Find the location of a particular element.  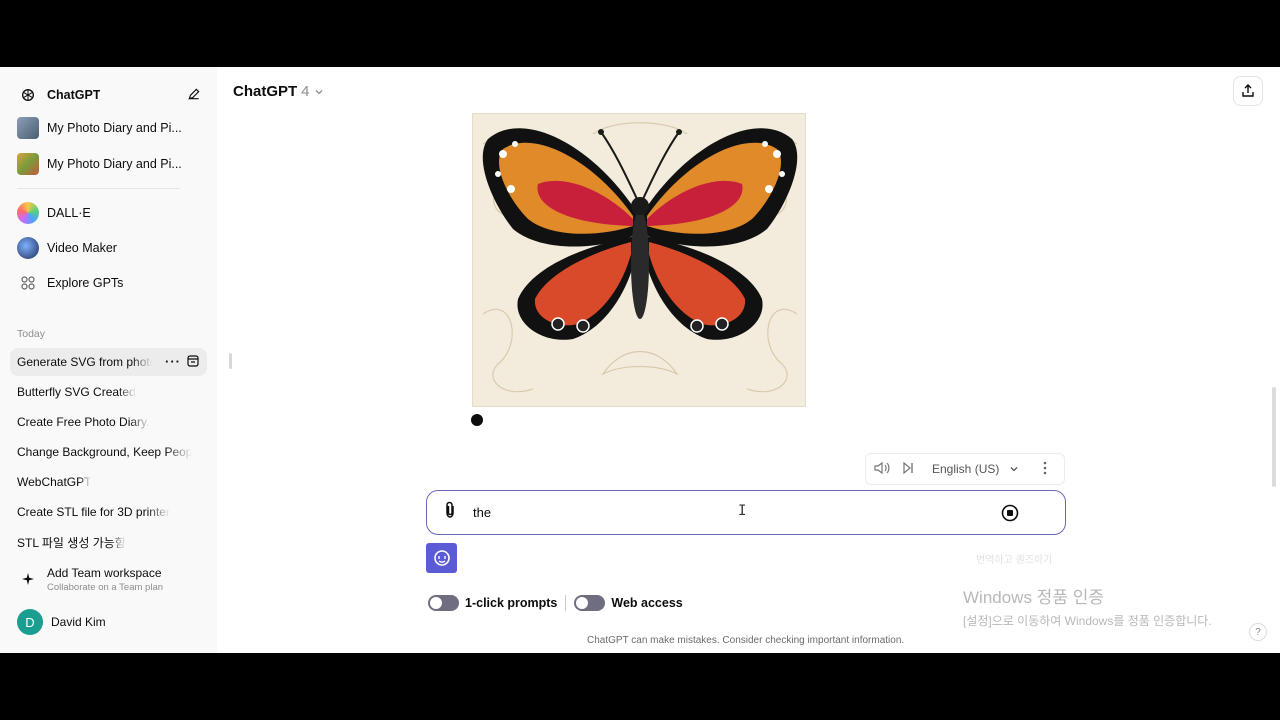

sidebar-item-dalle: DALL·E is located at coordinates (108, 213).